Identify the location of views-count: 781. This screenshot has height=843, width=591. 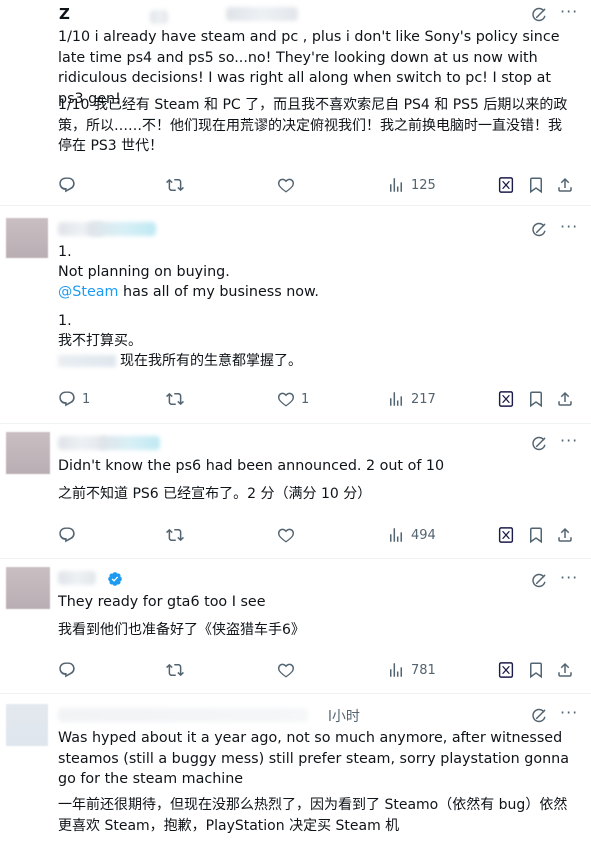
(423, 670).